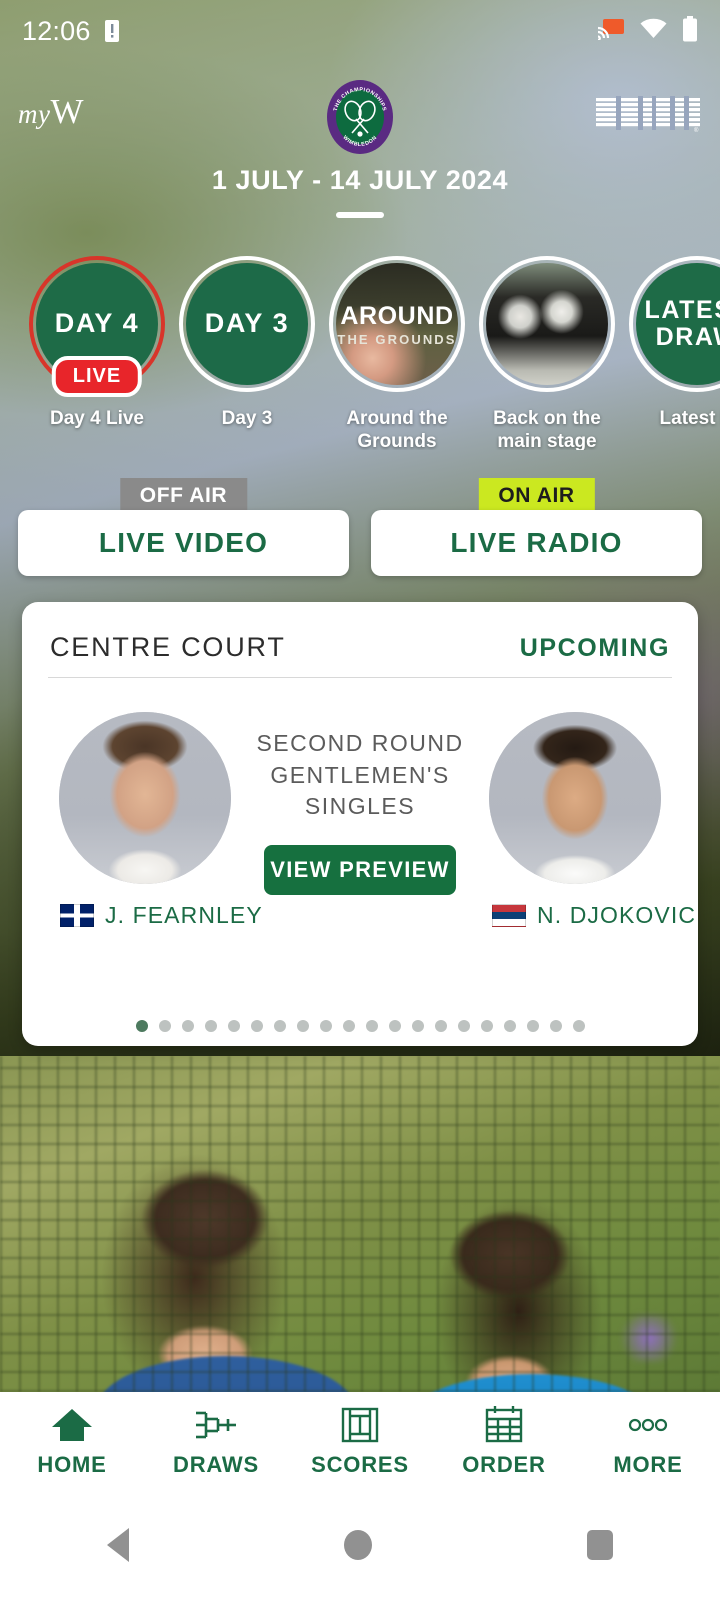  I want to click on on-air-badge: ON AIR, so click(536, 496).